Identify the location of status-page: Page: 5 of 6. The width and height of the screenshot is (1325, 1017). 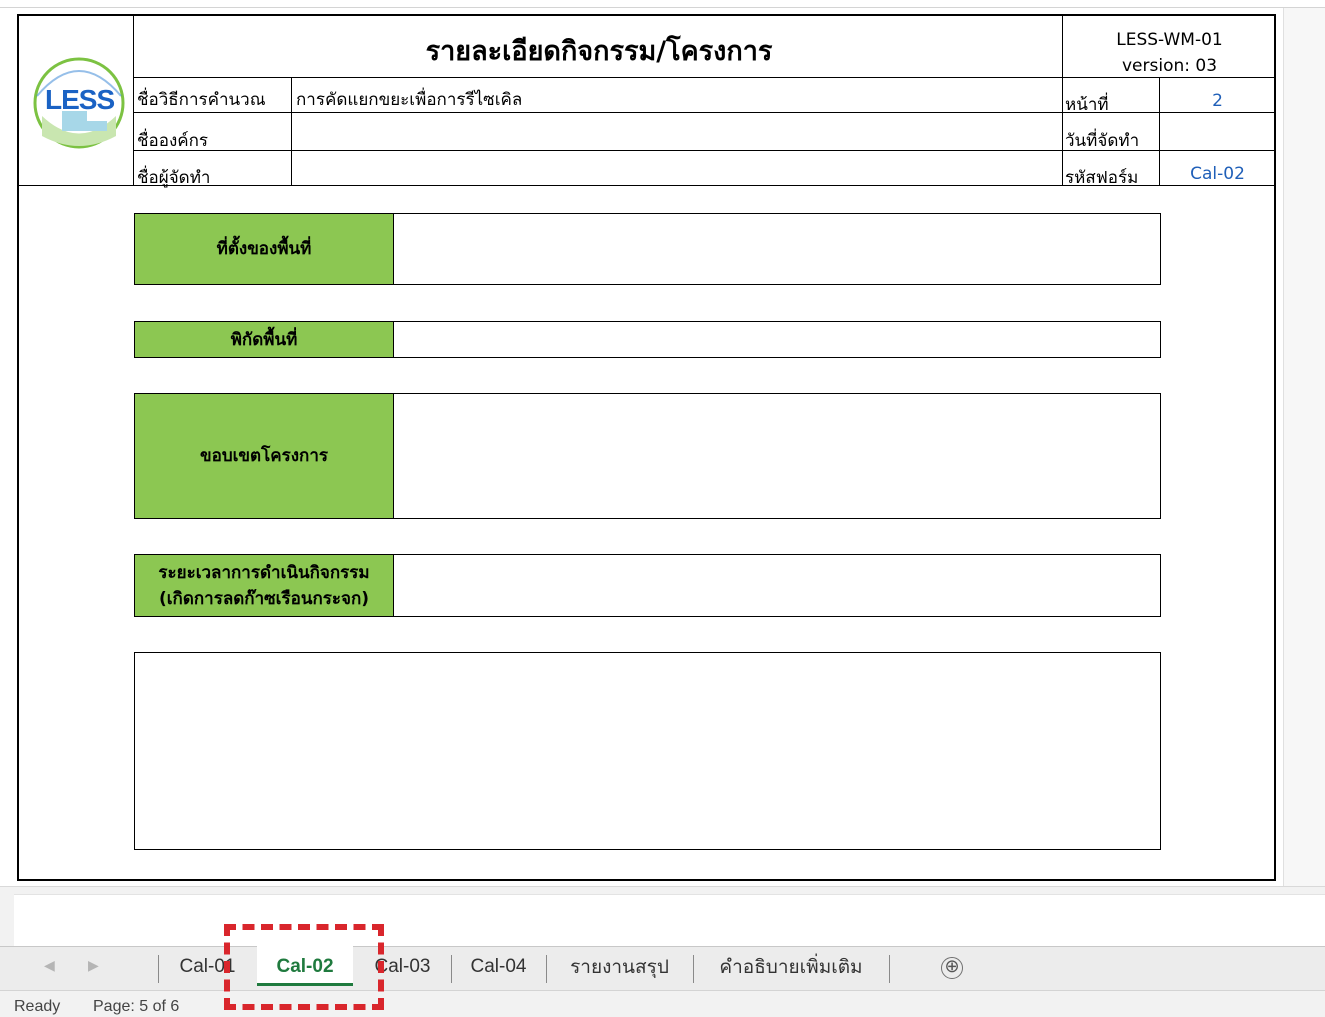
(136, 1006).